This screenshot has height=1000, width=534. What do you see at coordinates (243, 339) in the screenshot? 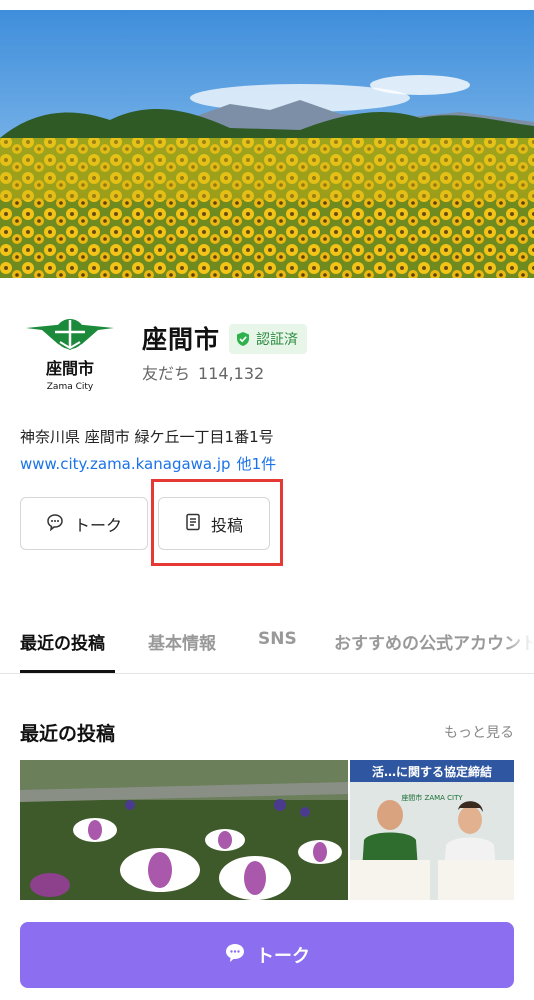
I see `shield-check-icon` at bounding box center [243, 339].